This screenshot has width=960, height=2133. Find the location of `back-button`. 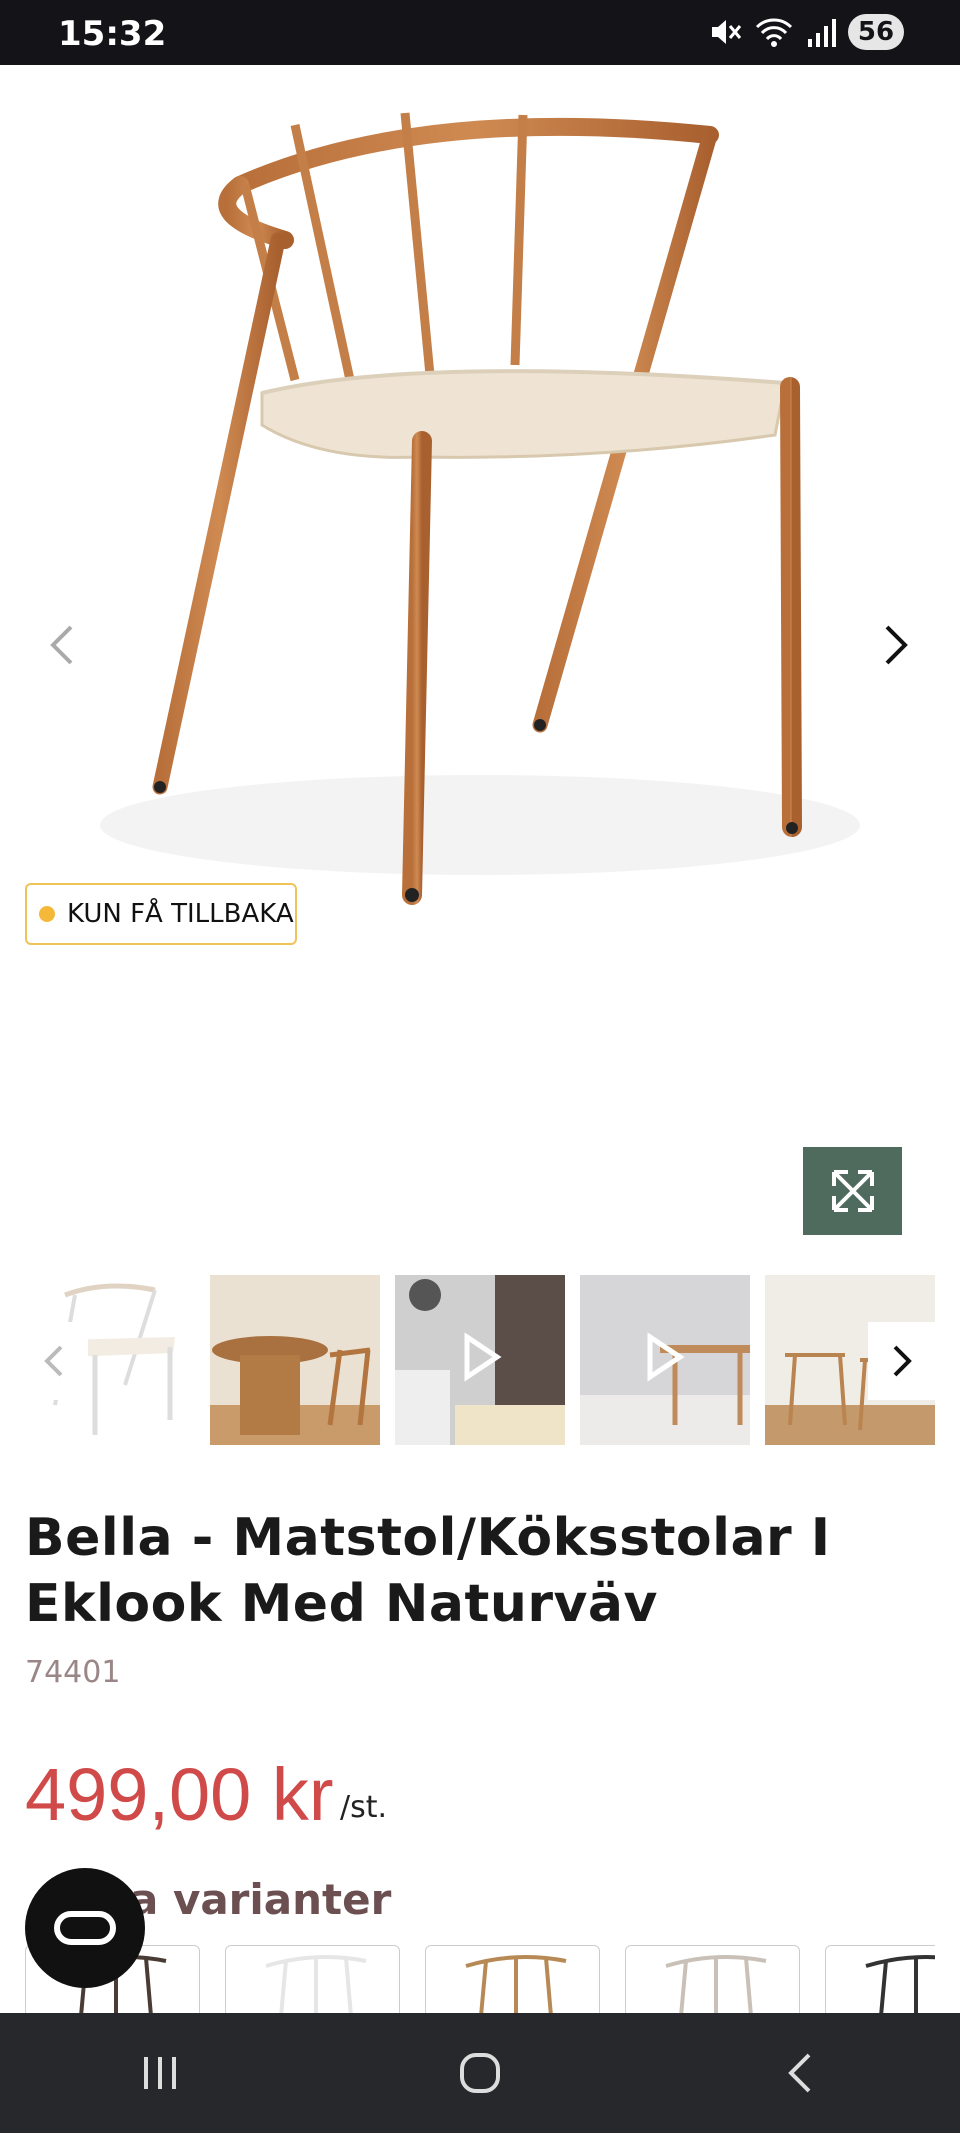

back-button is located at coordinates (800, 2073).